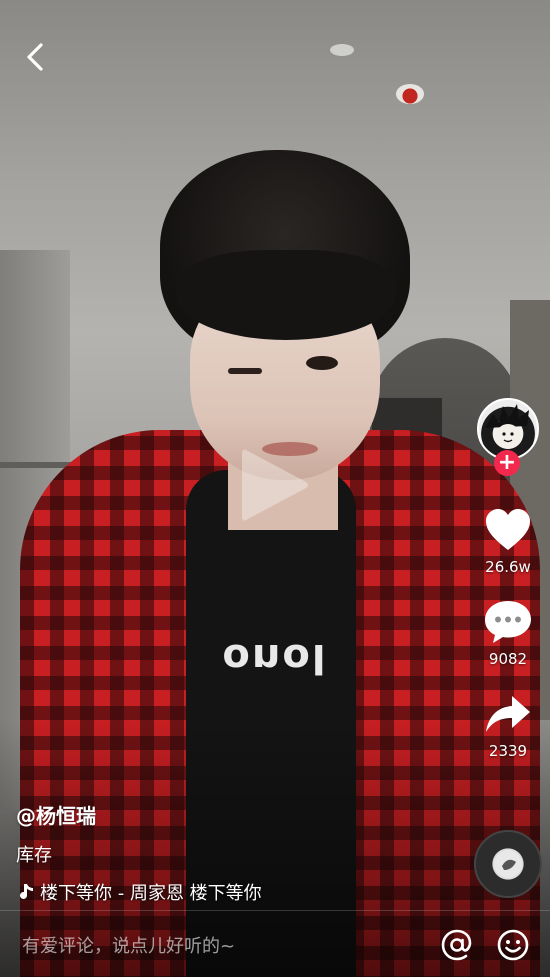  What do you see at coordinates (226, 814) in the screenshot?
I see `creator-handle: @杨恒瑞` at bounding box center [226, 814].